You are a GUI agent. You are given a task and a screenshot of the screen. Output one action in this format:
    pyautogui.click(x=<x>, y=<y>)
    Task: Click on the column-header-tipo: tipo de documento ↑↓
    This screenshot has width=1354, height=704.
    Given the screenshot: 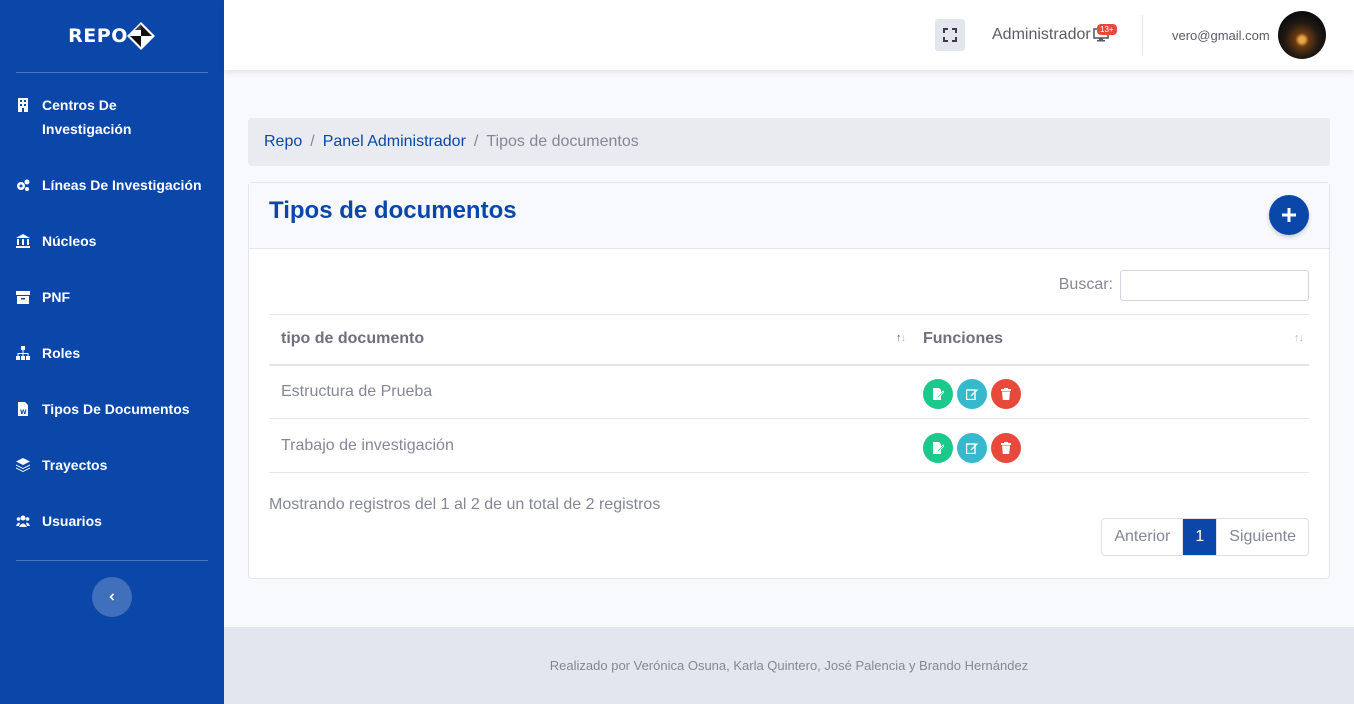 What is the action you would take?
    pyautogui.click(x=590, y=340)
    